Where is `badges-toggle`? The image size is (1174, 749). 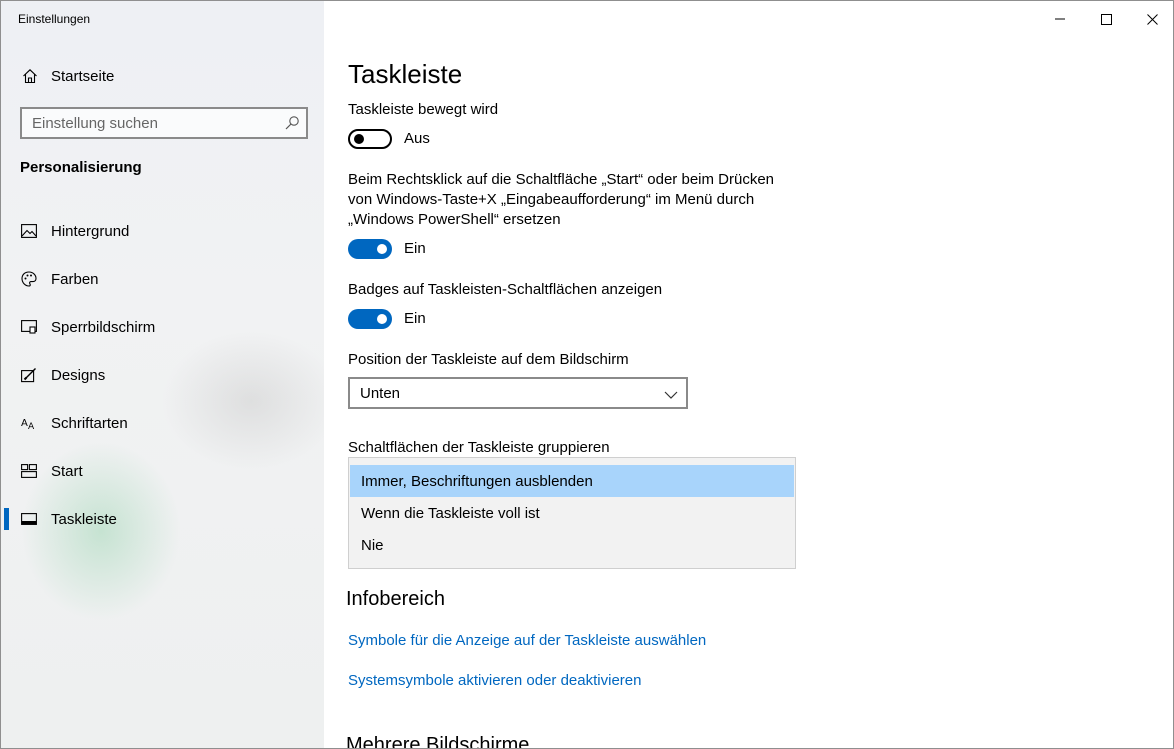
badges-toggle is located at coordinates (370, 319).